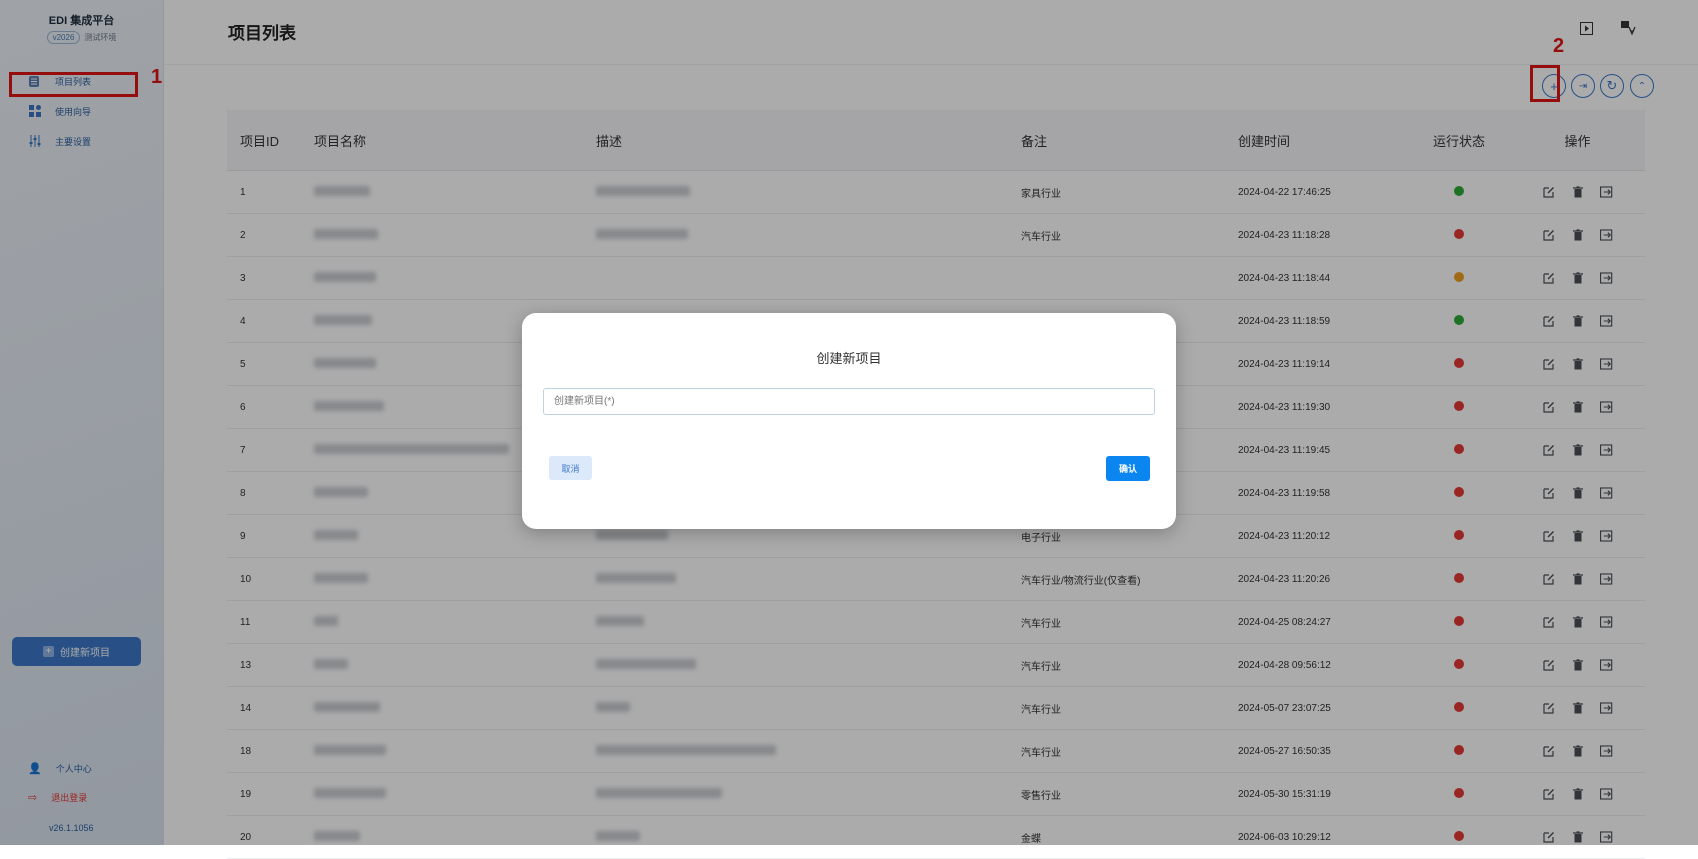 Image resolution: width=1698 pixels, height=859 pixels. I want to click on cancel-button: 取消, so click(570, 468).